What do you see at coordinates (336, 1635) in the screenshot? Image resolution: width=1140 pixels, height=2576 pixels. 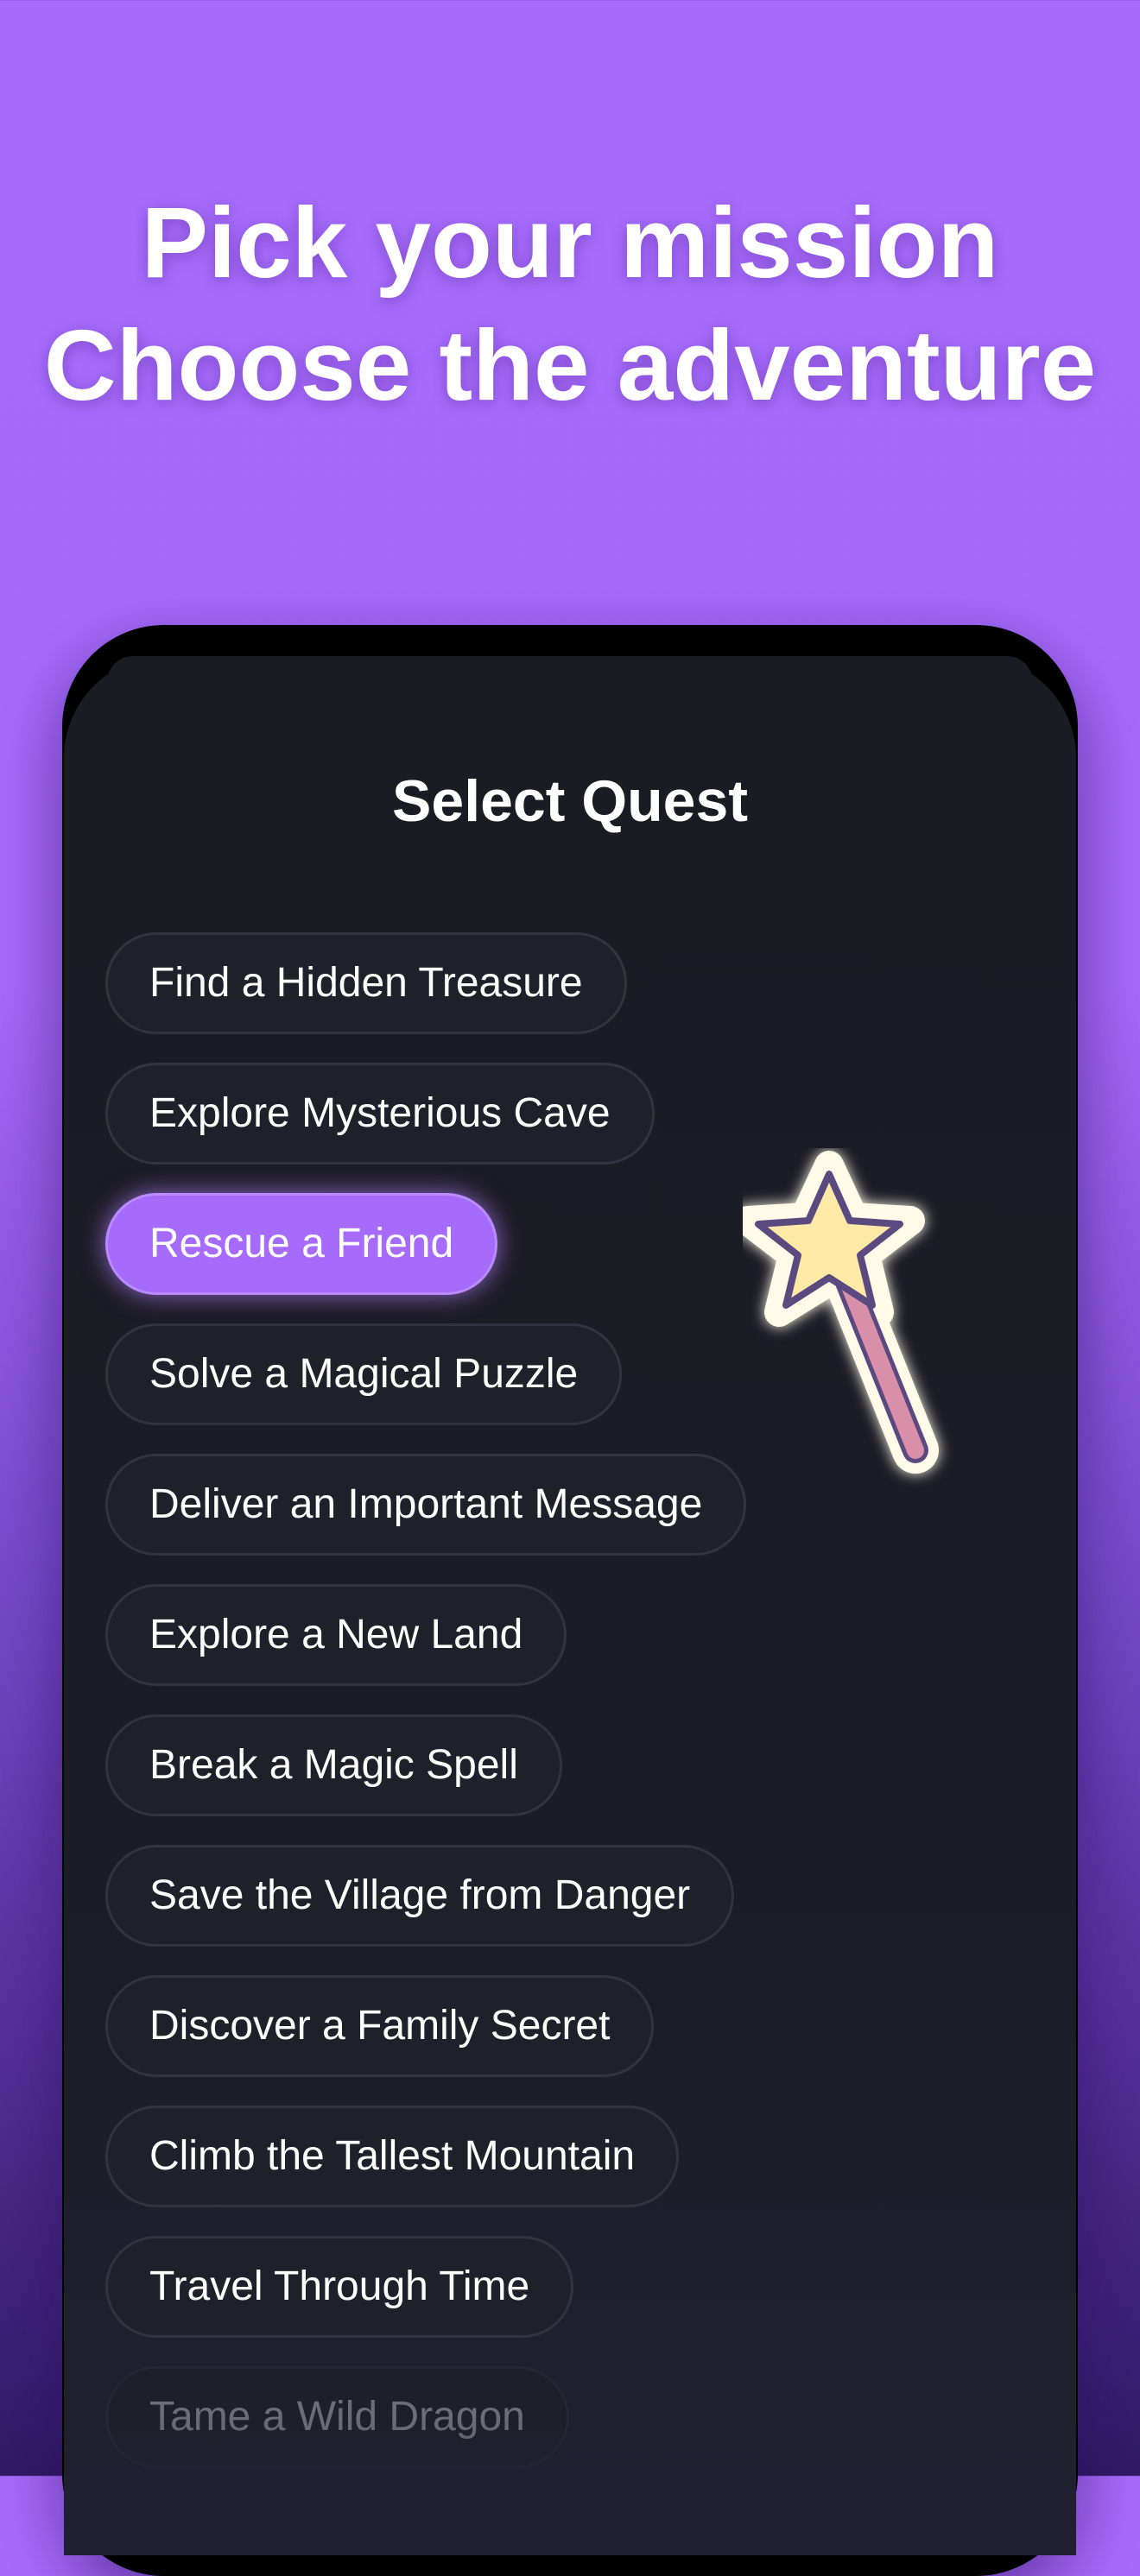 I see `quest-chip-explore-new-land: Explore a New Land` at bounding box center [336, 1635].